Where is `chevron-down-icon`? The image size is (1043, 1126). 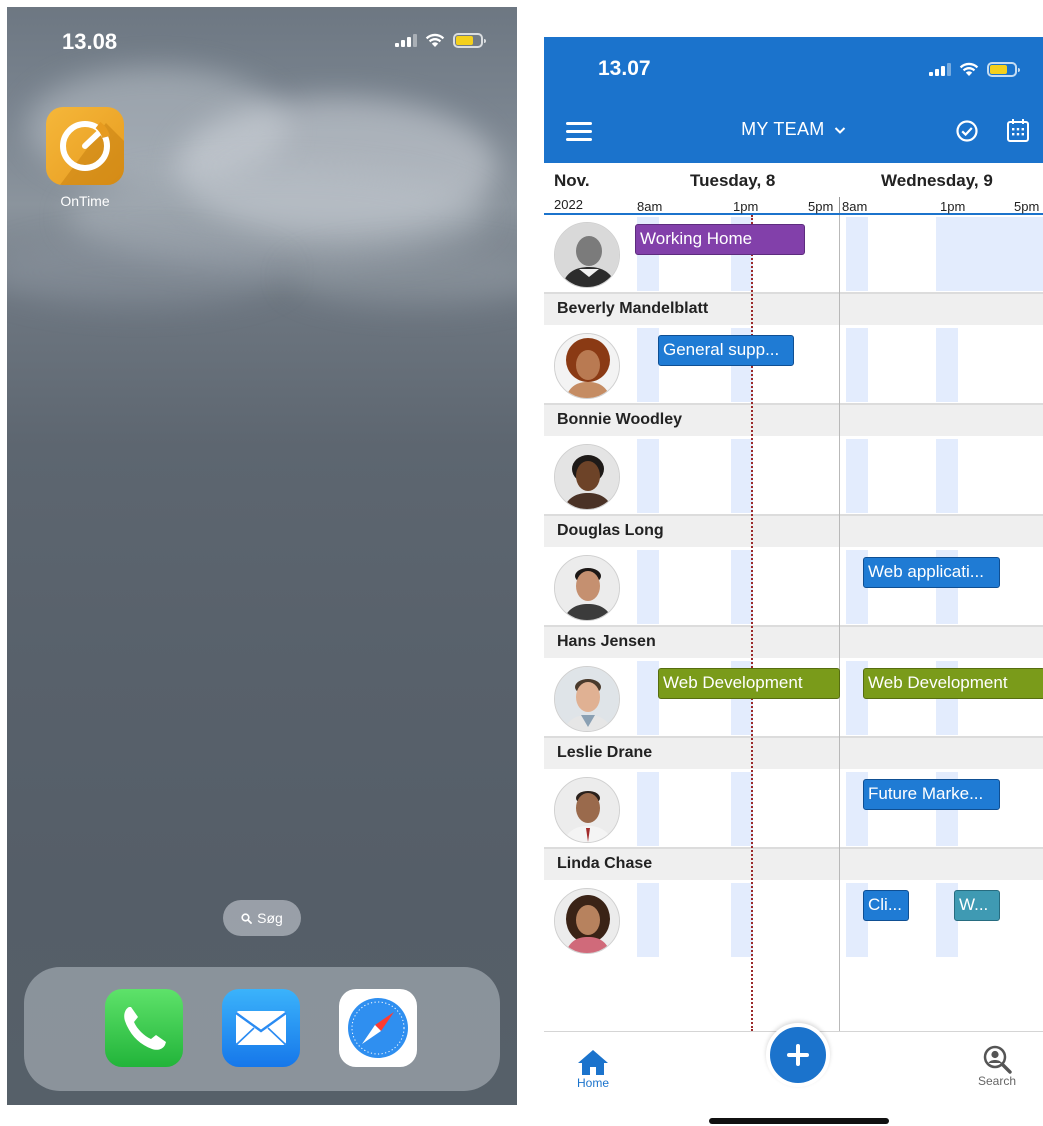
chevron-down-icon is located at coordinates (840, 130).